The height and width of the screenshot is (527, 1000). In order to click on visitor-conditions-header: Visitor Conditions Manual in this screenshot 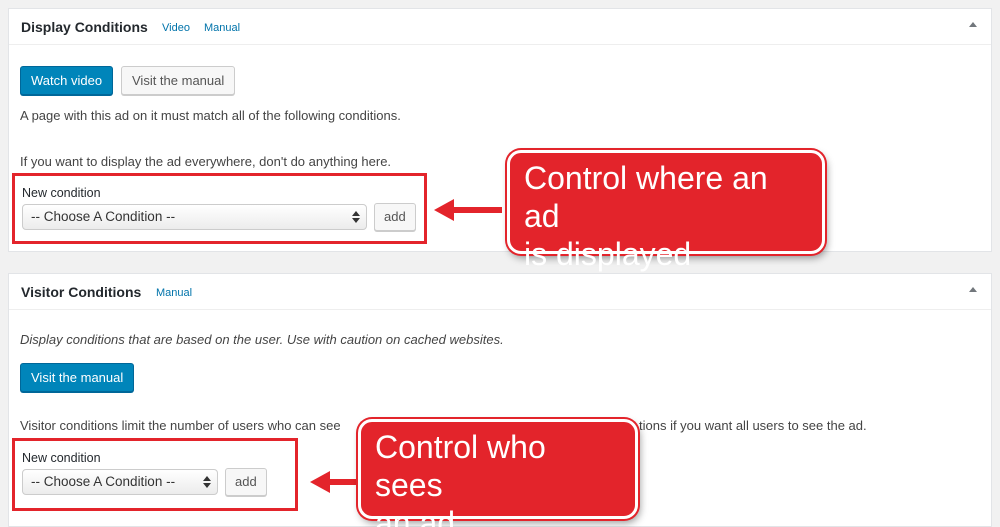, I will do `click(500, 292)`.